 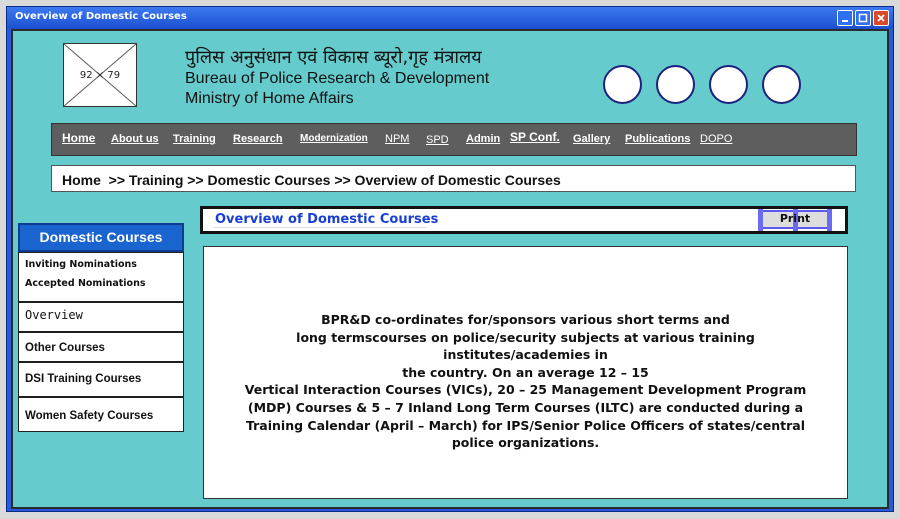 I want to click on print-button: Print, so click(x=795, y=220).